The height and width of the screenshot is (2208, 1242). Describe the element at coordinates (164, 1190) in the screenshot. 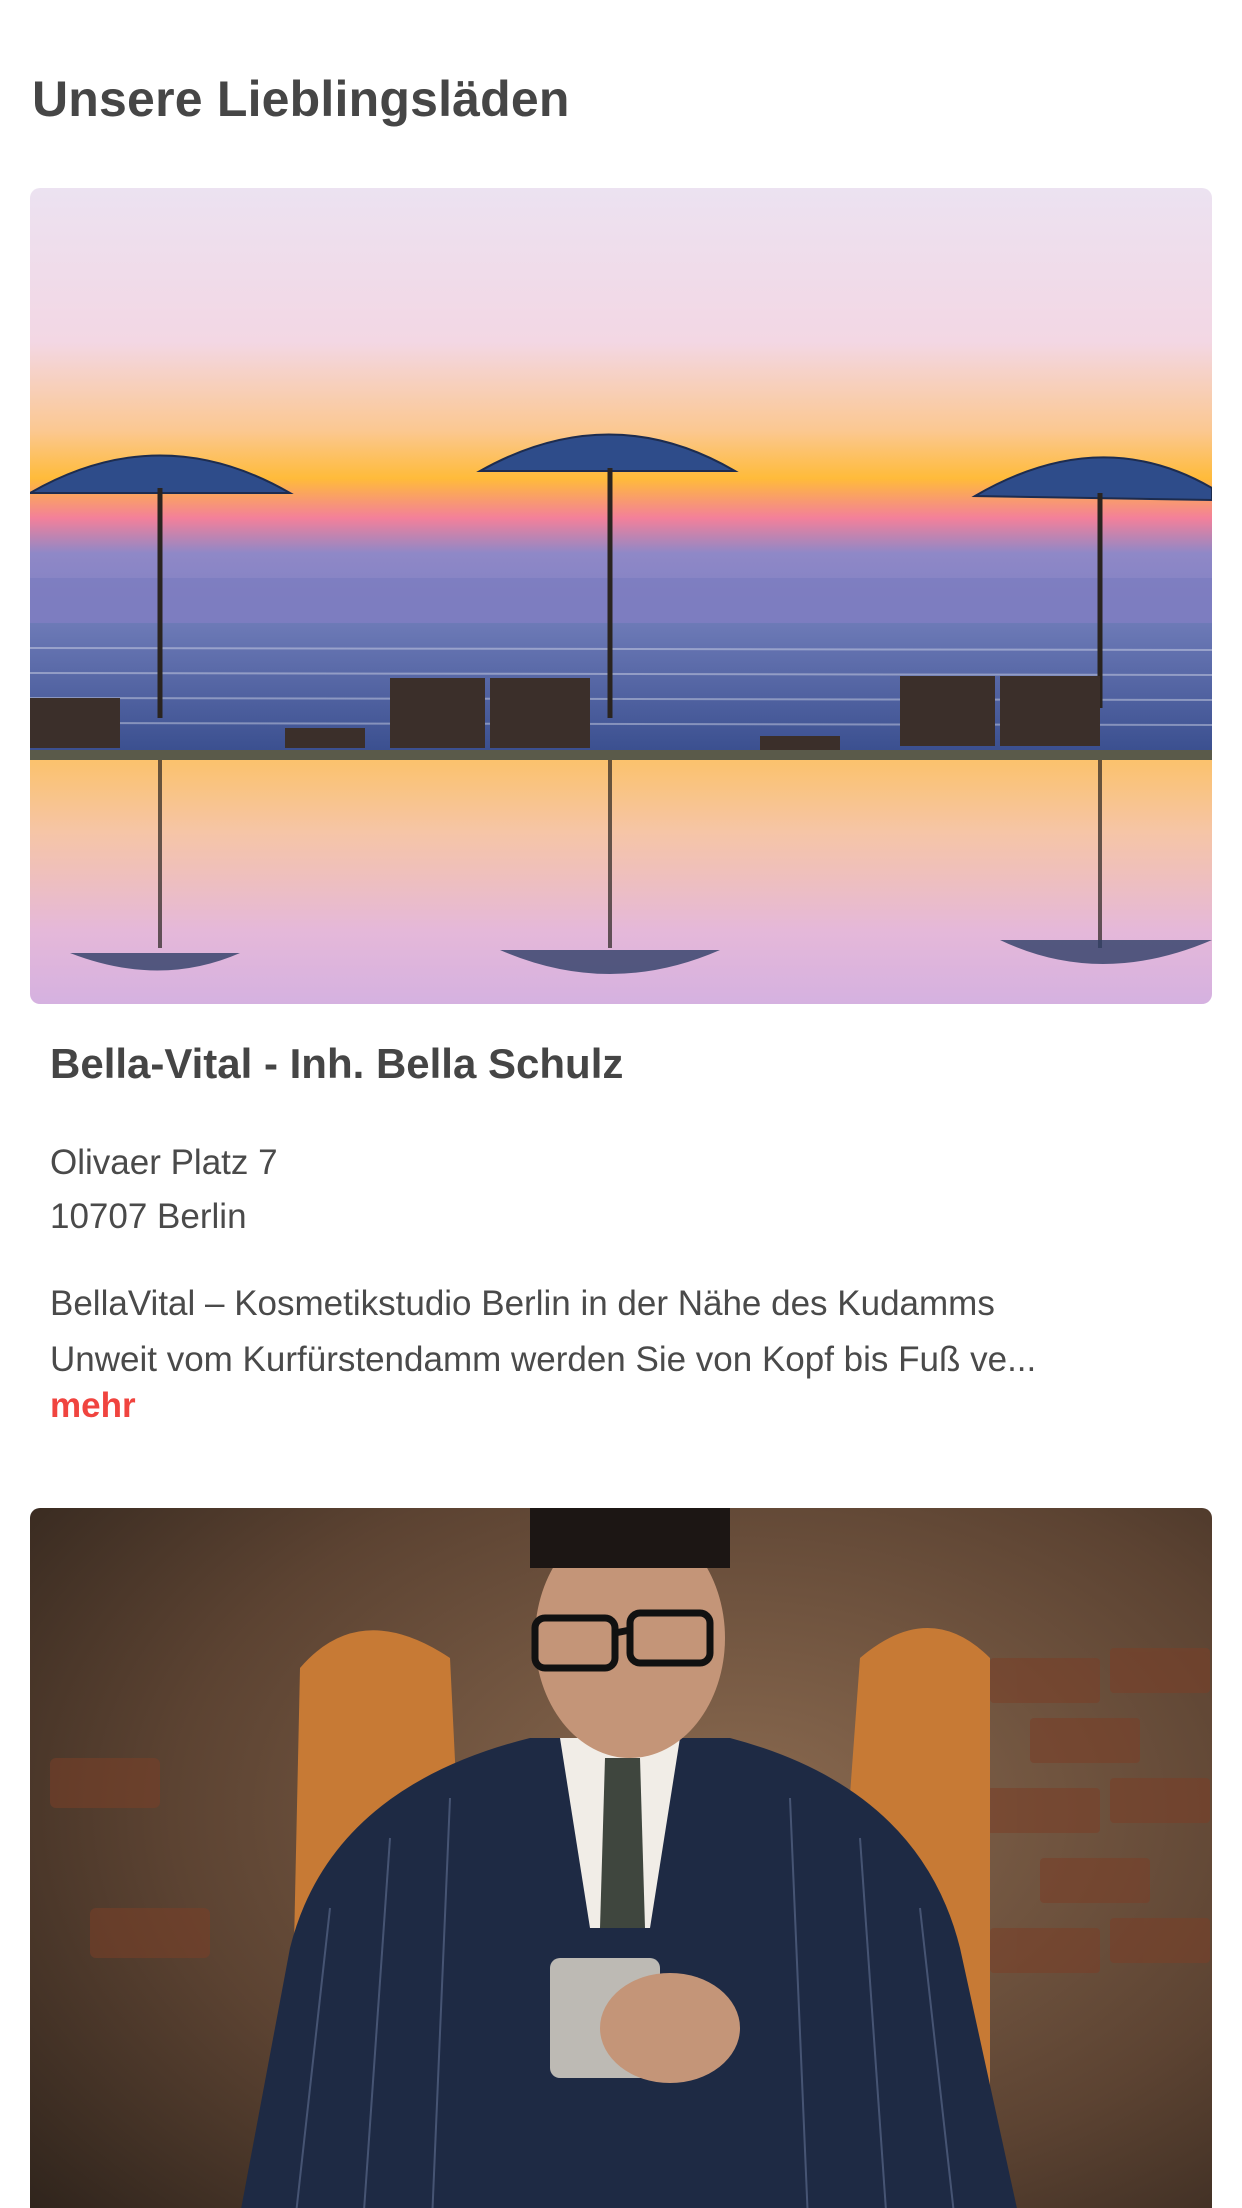

I see `shop-address: Olivaer Platz 7 10707 Berlin` at that location.